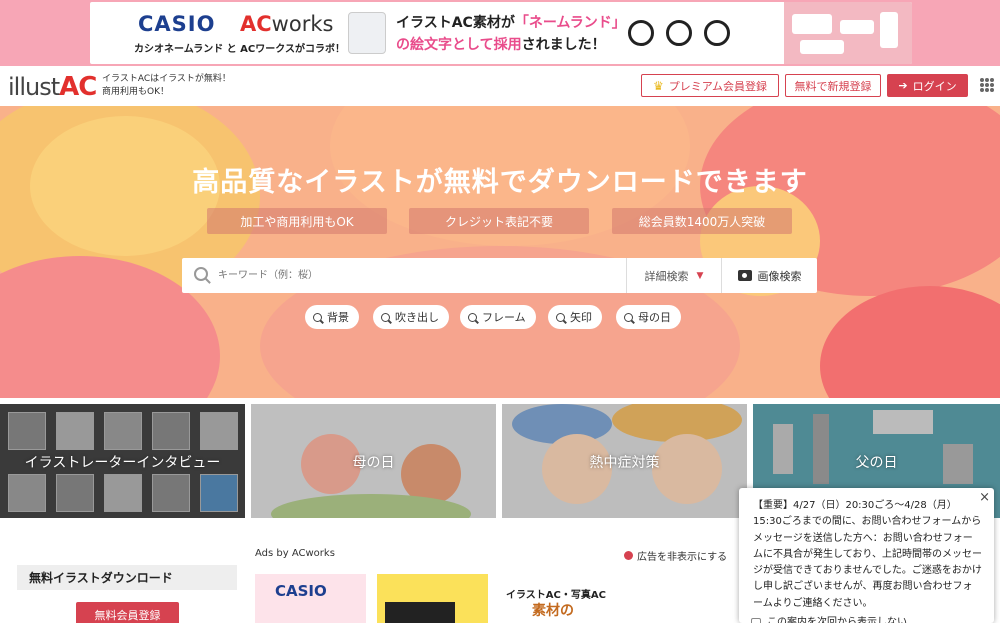 Image resolution: width=1000 pixels, height=623 pixels. I want to click on banner-casio-logo: CASIO, so click(177, 24).